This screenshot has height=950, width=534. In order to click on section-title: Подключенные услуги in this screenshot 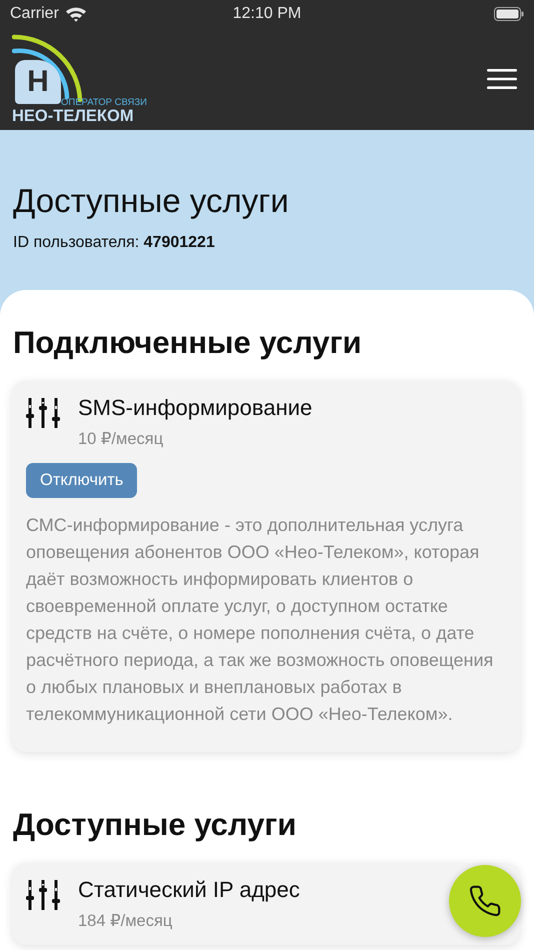, I will do `click(188, 343)`.